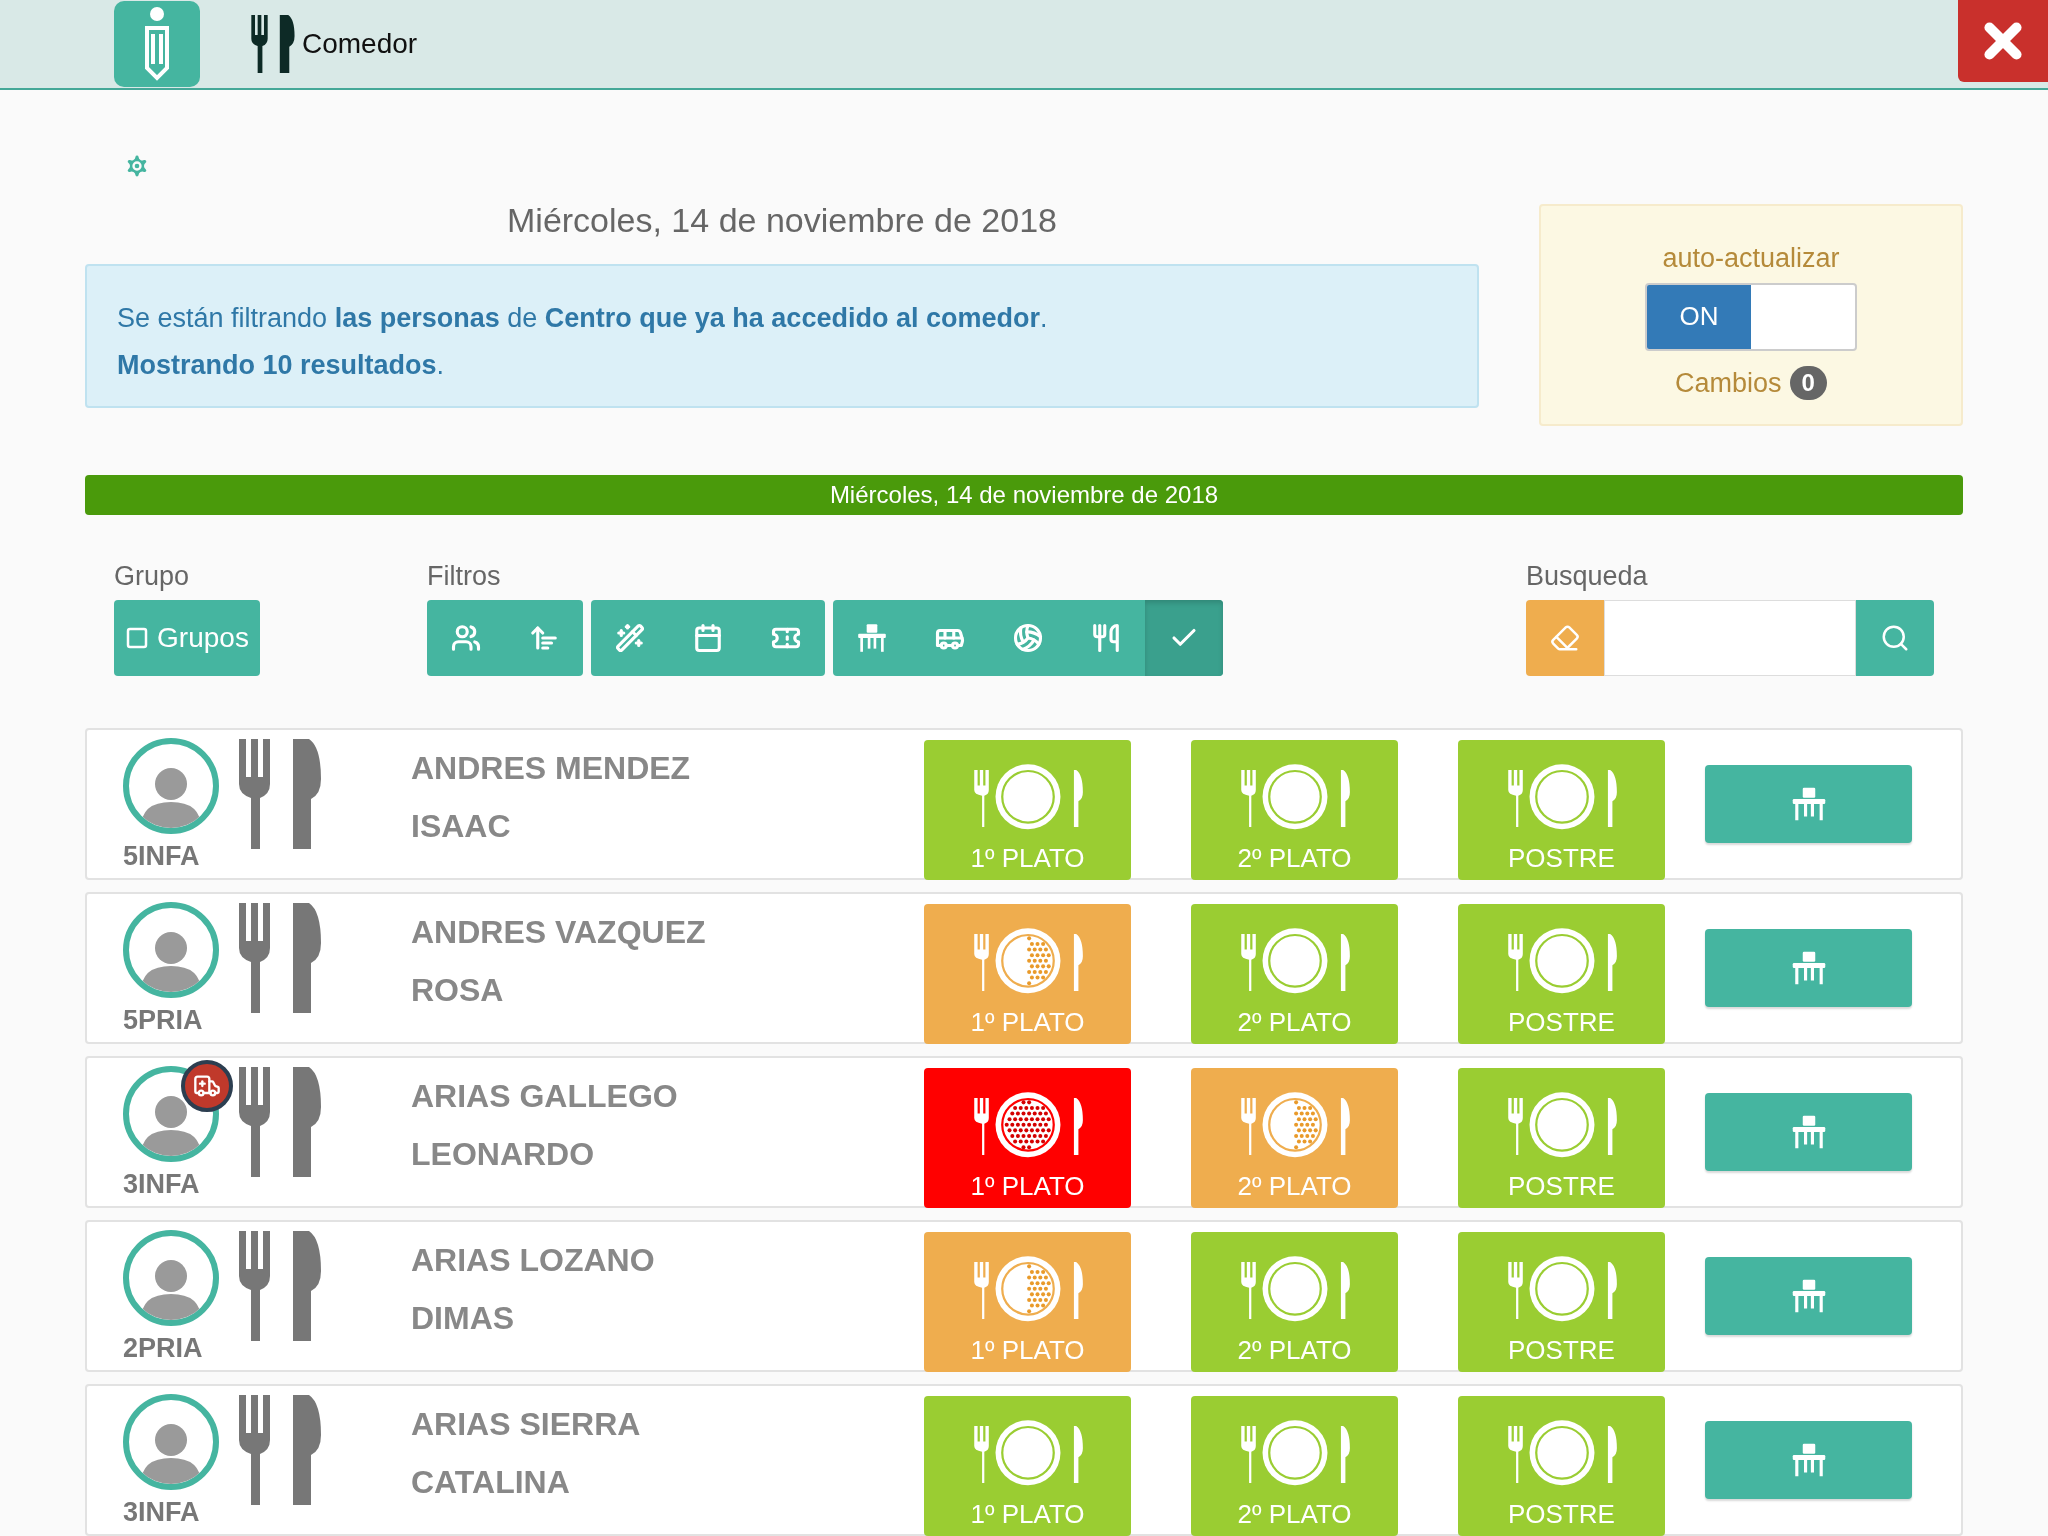  Describe the element at coordinates (1728, 383) in the screenshot. I see `changes-label: Cambios` at that location.